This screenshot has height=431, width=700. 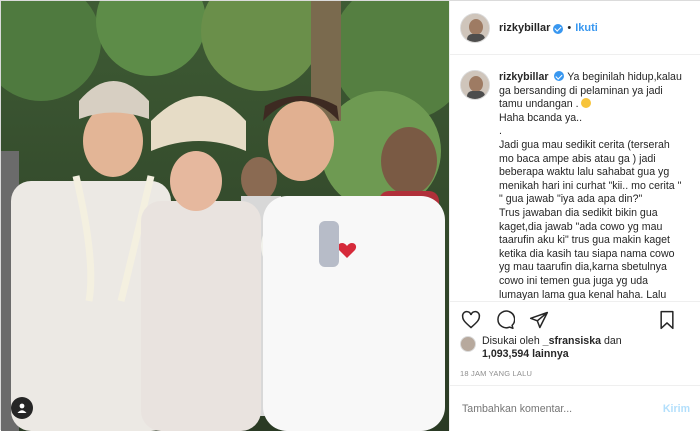 What do you see at coordinates (624, 77) in the screenshot?
I see `caption-line: Ya beginilah hidup,kalau` at bounding box center [624, 77].